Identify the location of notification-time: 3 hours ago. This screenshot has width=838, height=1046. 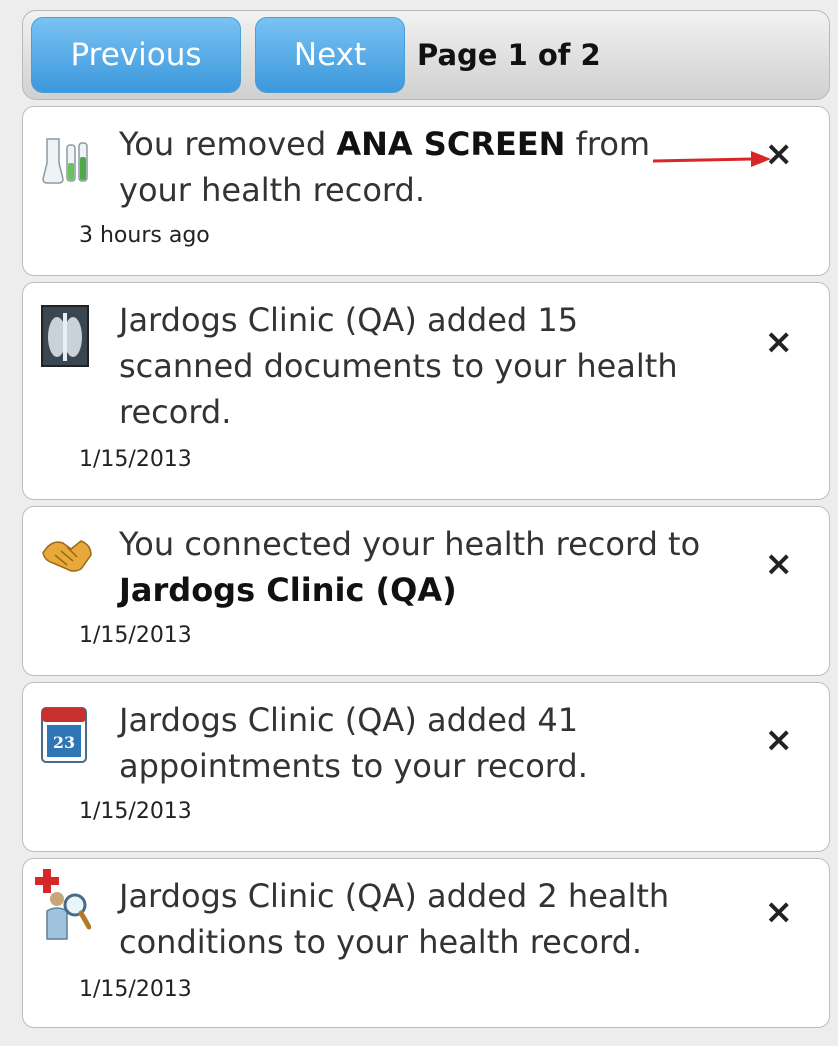
(144, 235).